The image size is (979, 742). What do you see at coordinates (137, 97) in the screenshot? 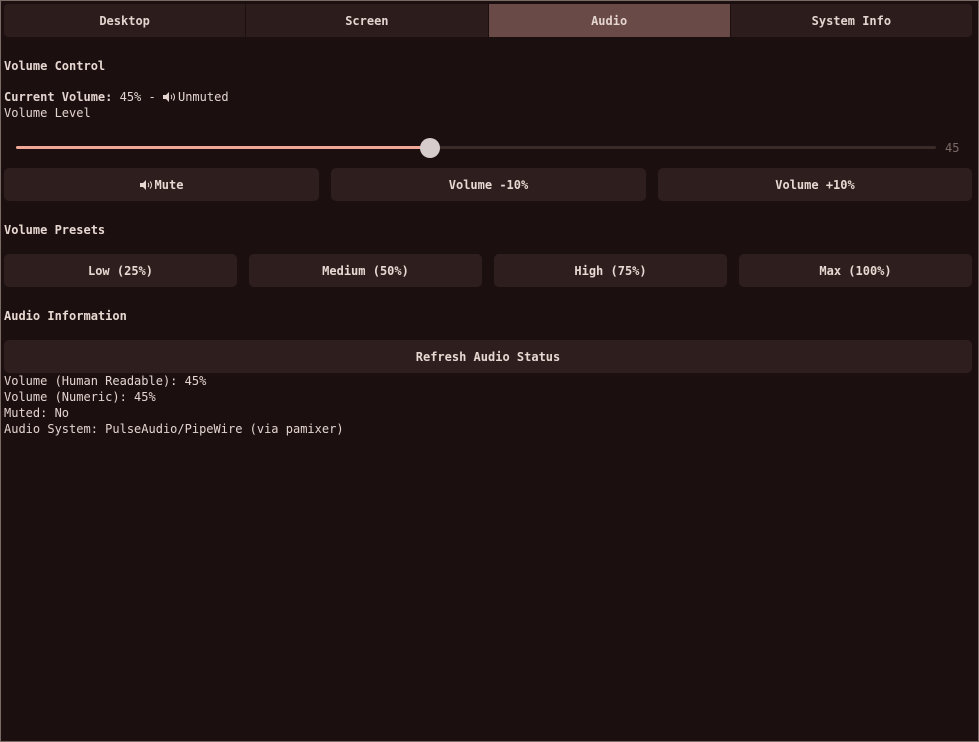
I see `current-volume-value: 45% -` at bounding box center [137, 97].